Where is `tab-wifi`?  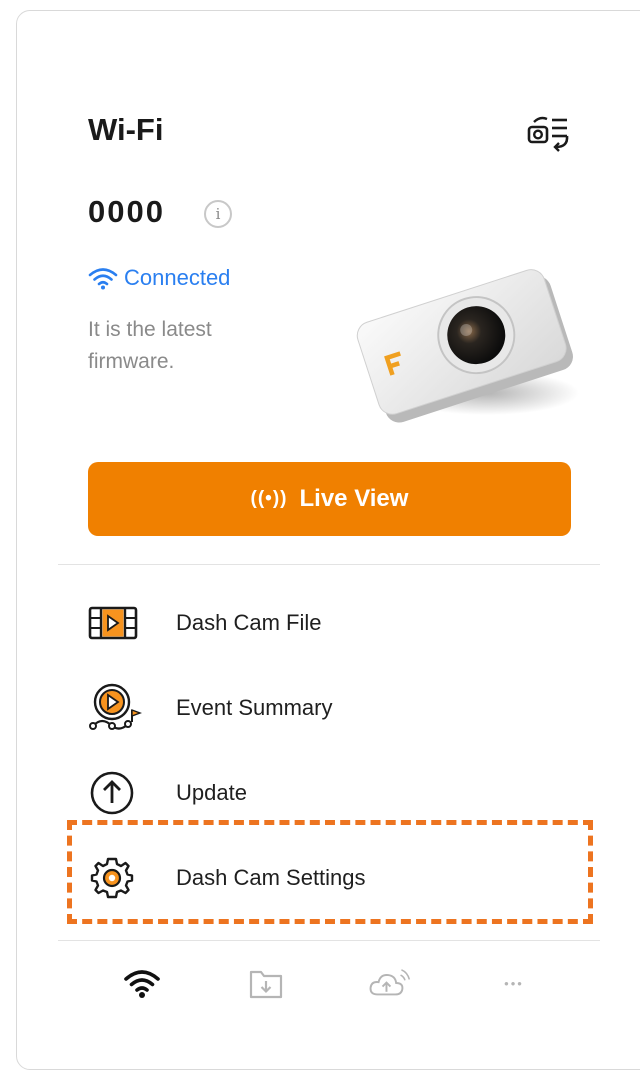 tab-wifi is located at coordinates (142, 983).